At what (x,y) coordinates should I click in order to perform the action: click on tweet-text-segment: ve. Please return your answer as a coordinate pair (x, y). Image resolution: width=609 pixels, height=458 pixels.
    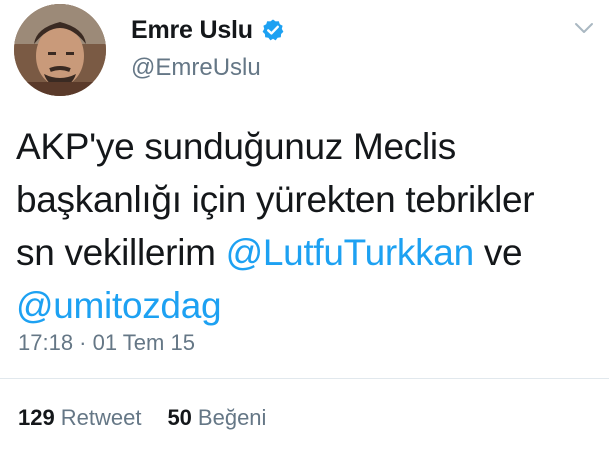
    Looking at the image, I should click on (498, 252).